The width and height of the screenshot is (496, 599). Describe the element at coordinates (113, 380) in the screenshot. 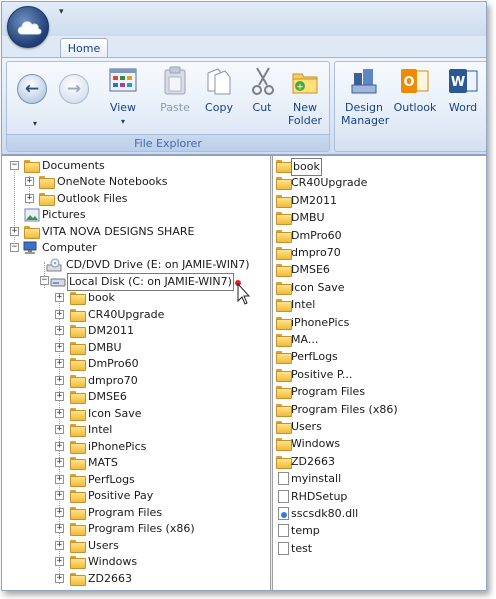

I see `tree-item-label: dmpro70` at that location.